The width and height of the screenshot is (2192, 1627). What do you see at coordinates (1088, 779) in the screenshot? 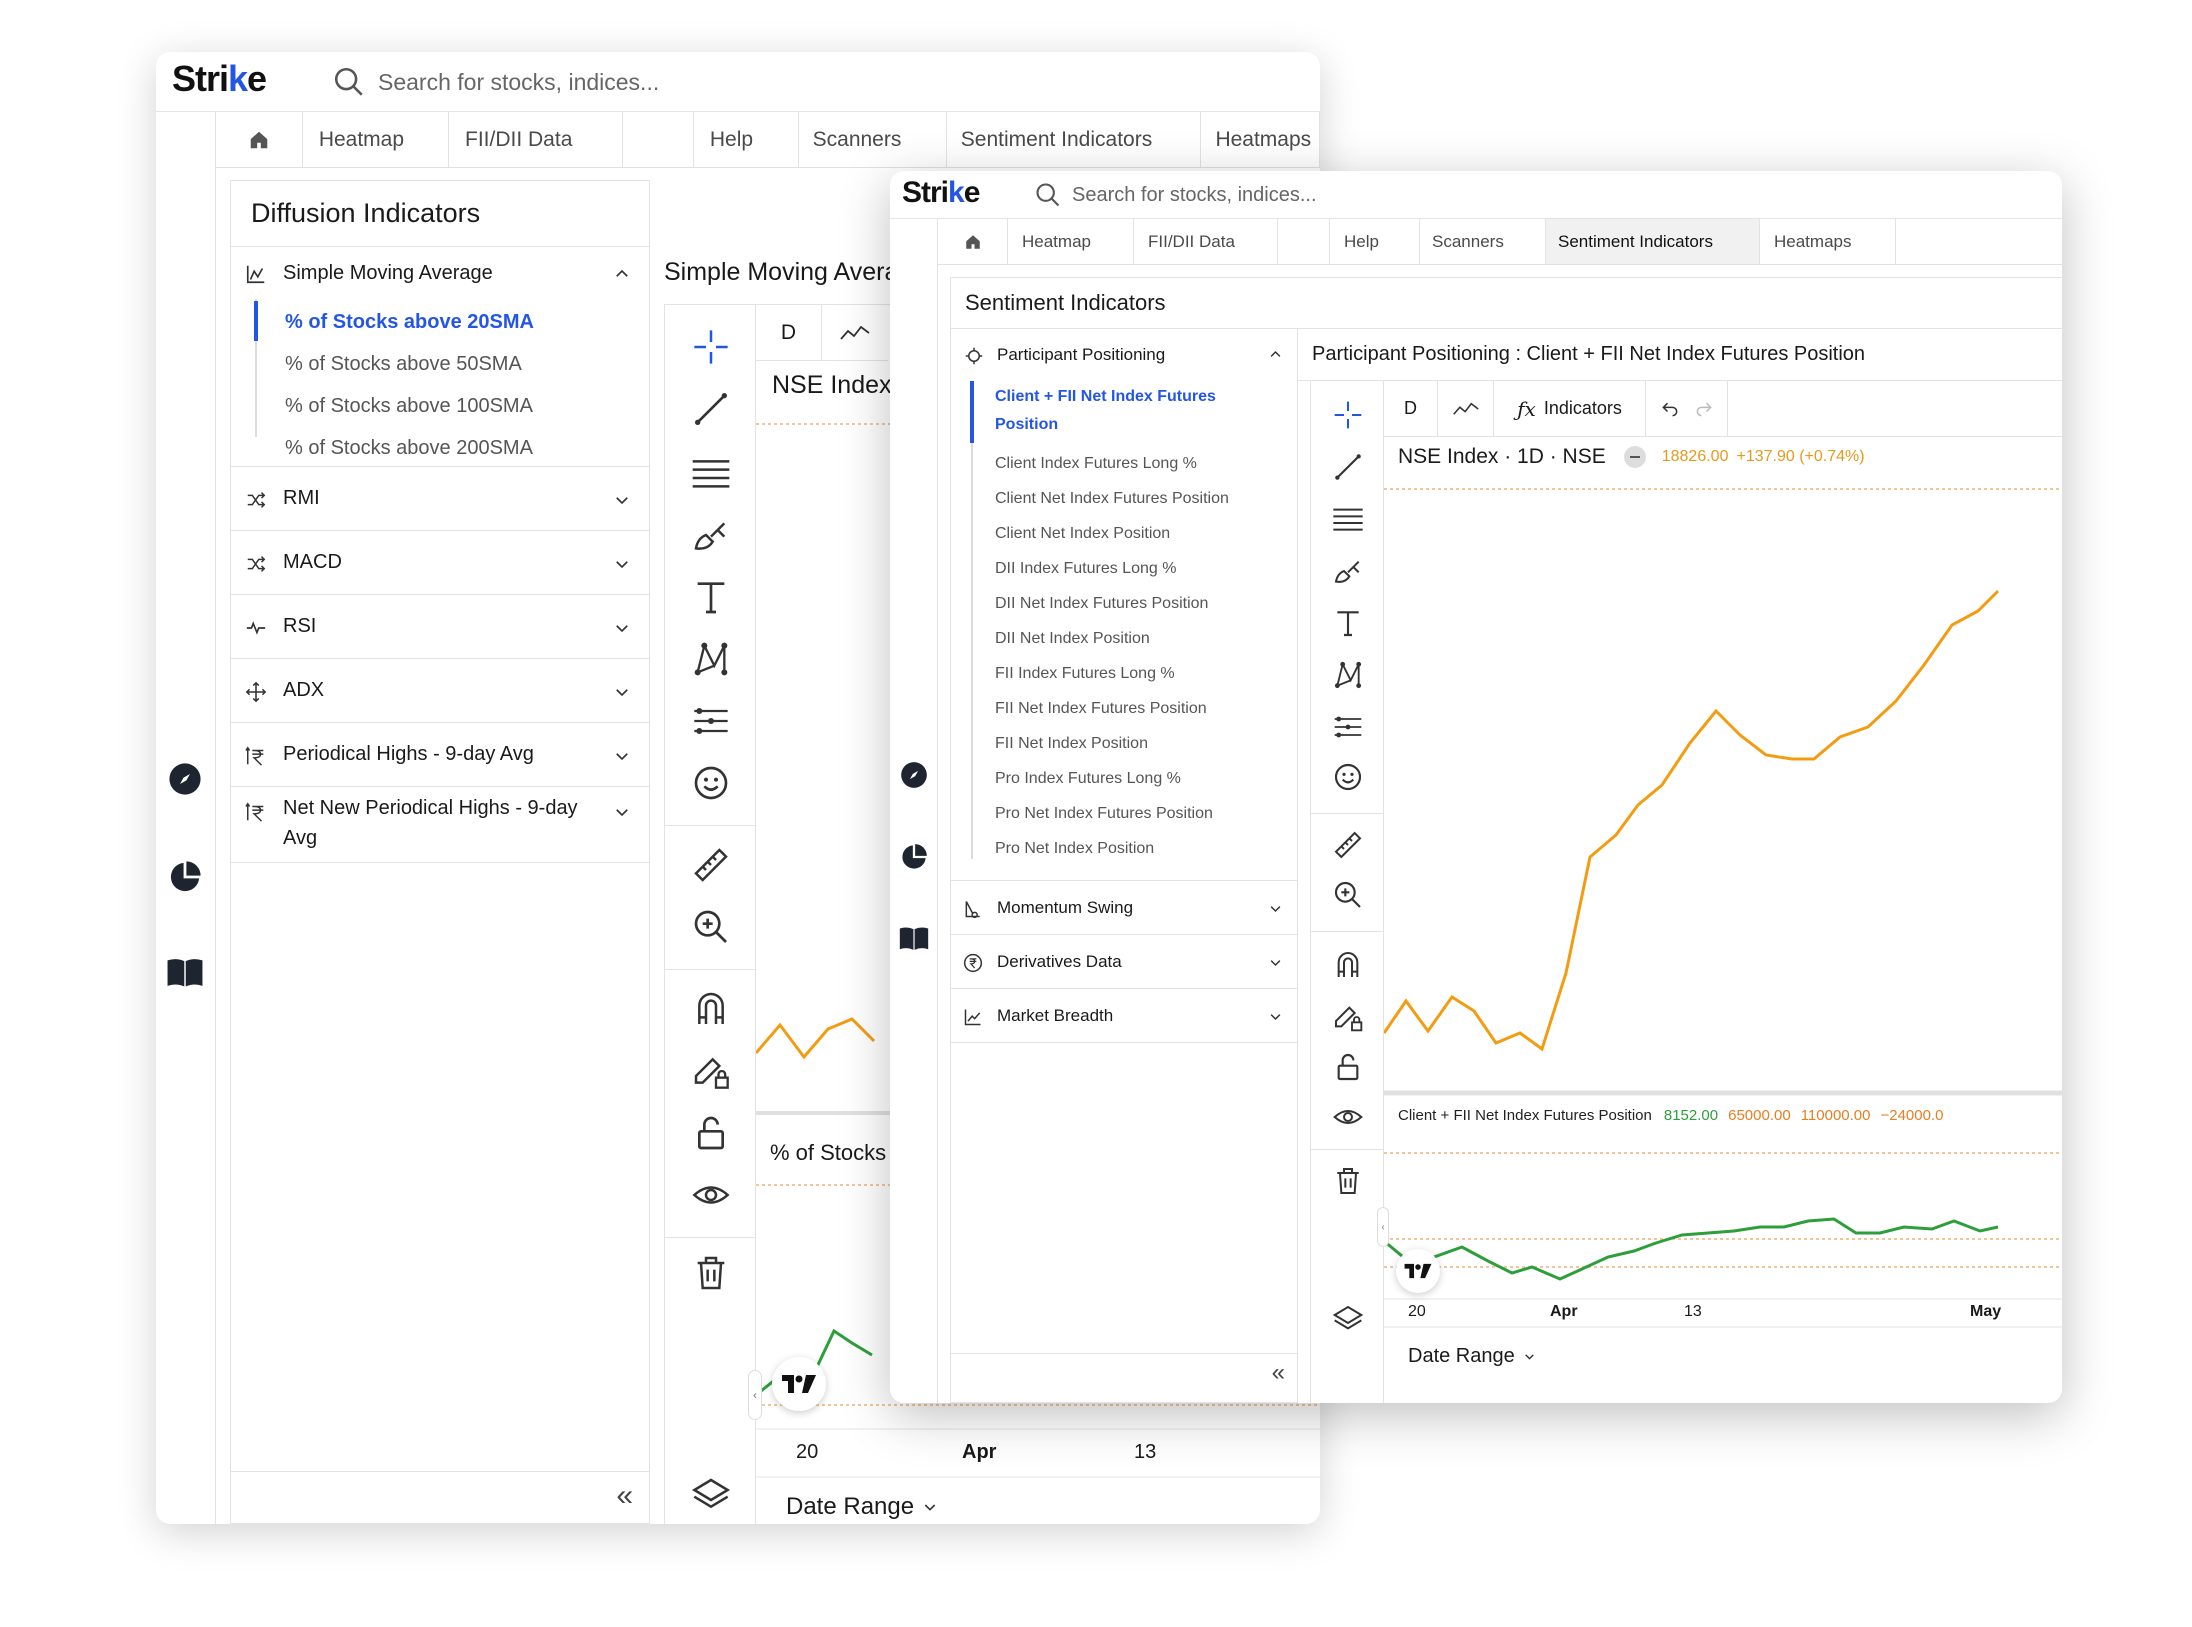
I see `submenu-item: Pro Index Futures Long %` at bounding box center [1088, 779].